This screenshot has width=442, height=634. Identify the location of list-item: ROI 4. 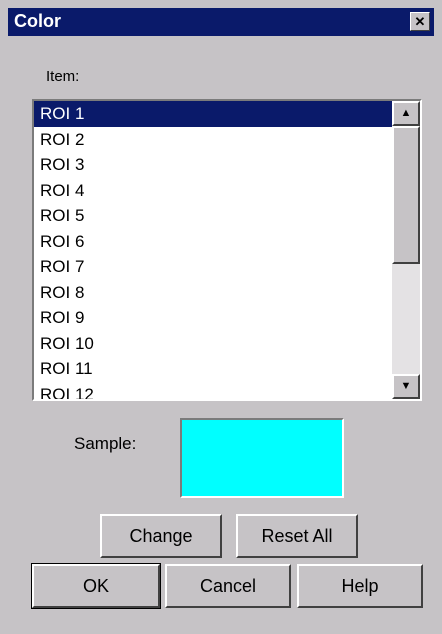
(213, 191).